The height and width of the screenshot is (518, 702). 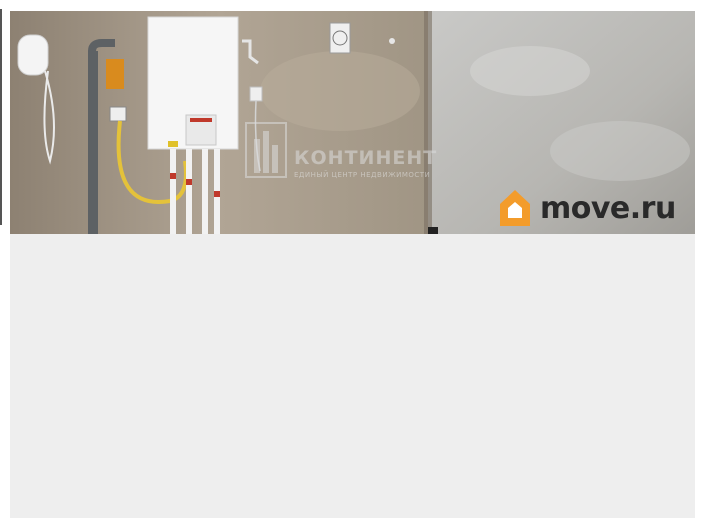 What do you see at coordinates (266, 150) in the screenshot?
I see `agency-logo-icon` at bounding box center [266, 150].